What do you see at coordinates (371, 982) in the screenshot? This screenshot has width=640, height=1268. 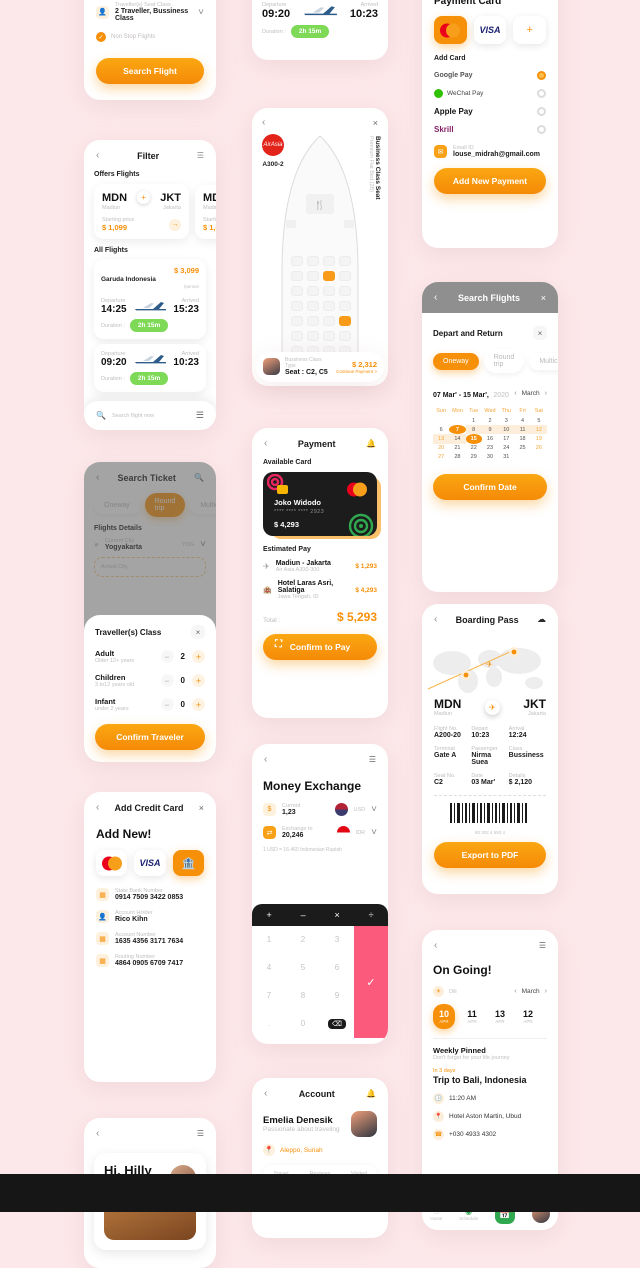 I see `confirm-check-icon: ✓` at bounding box center [371, 982].